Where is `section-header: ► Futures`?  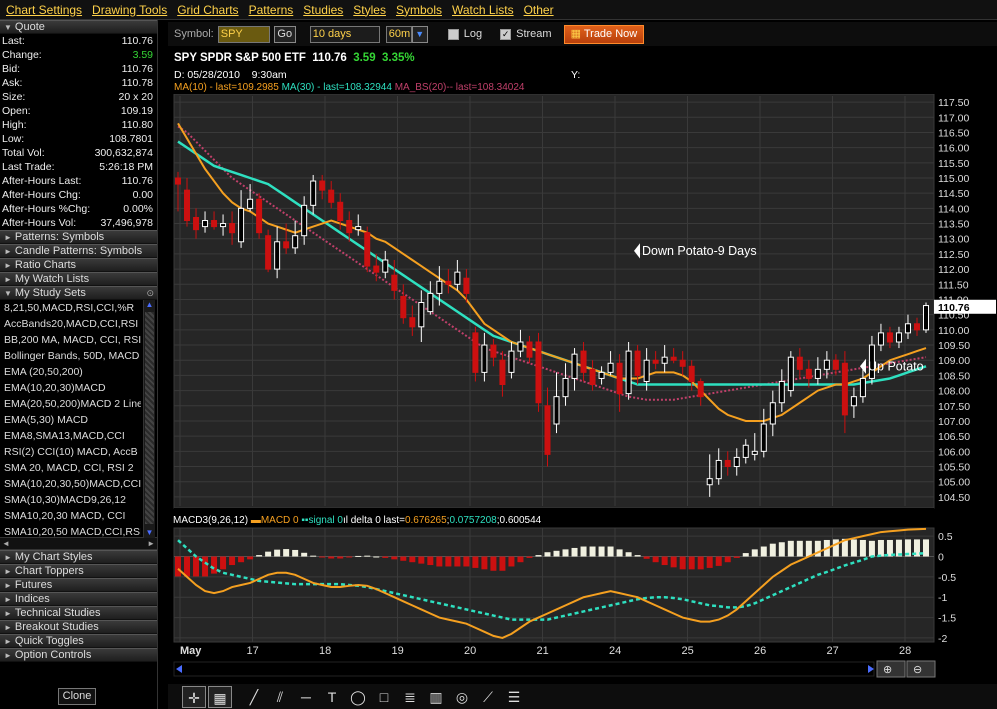 section-header: ► Futures is located at coordinates (78, 585).